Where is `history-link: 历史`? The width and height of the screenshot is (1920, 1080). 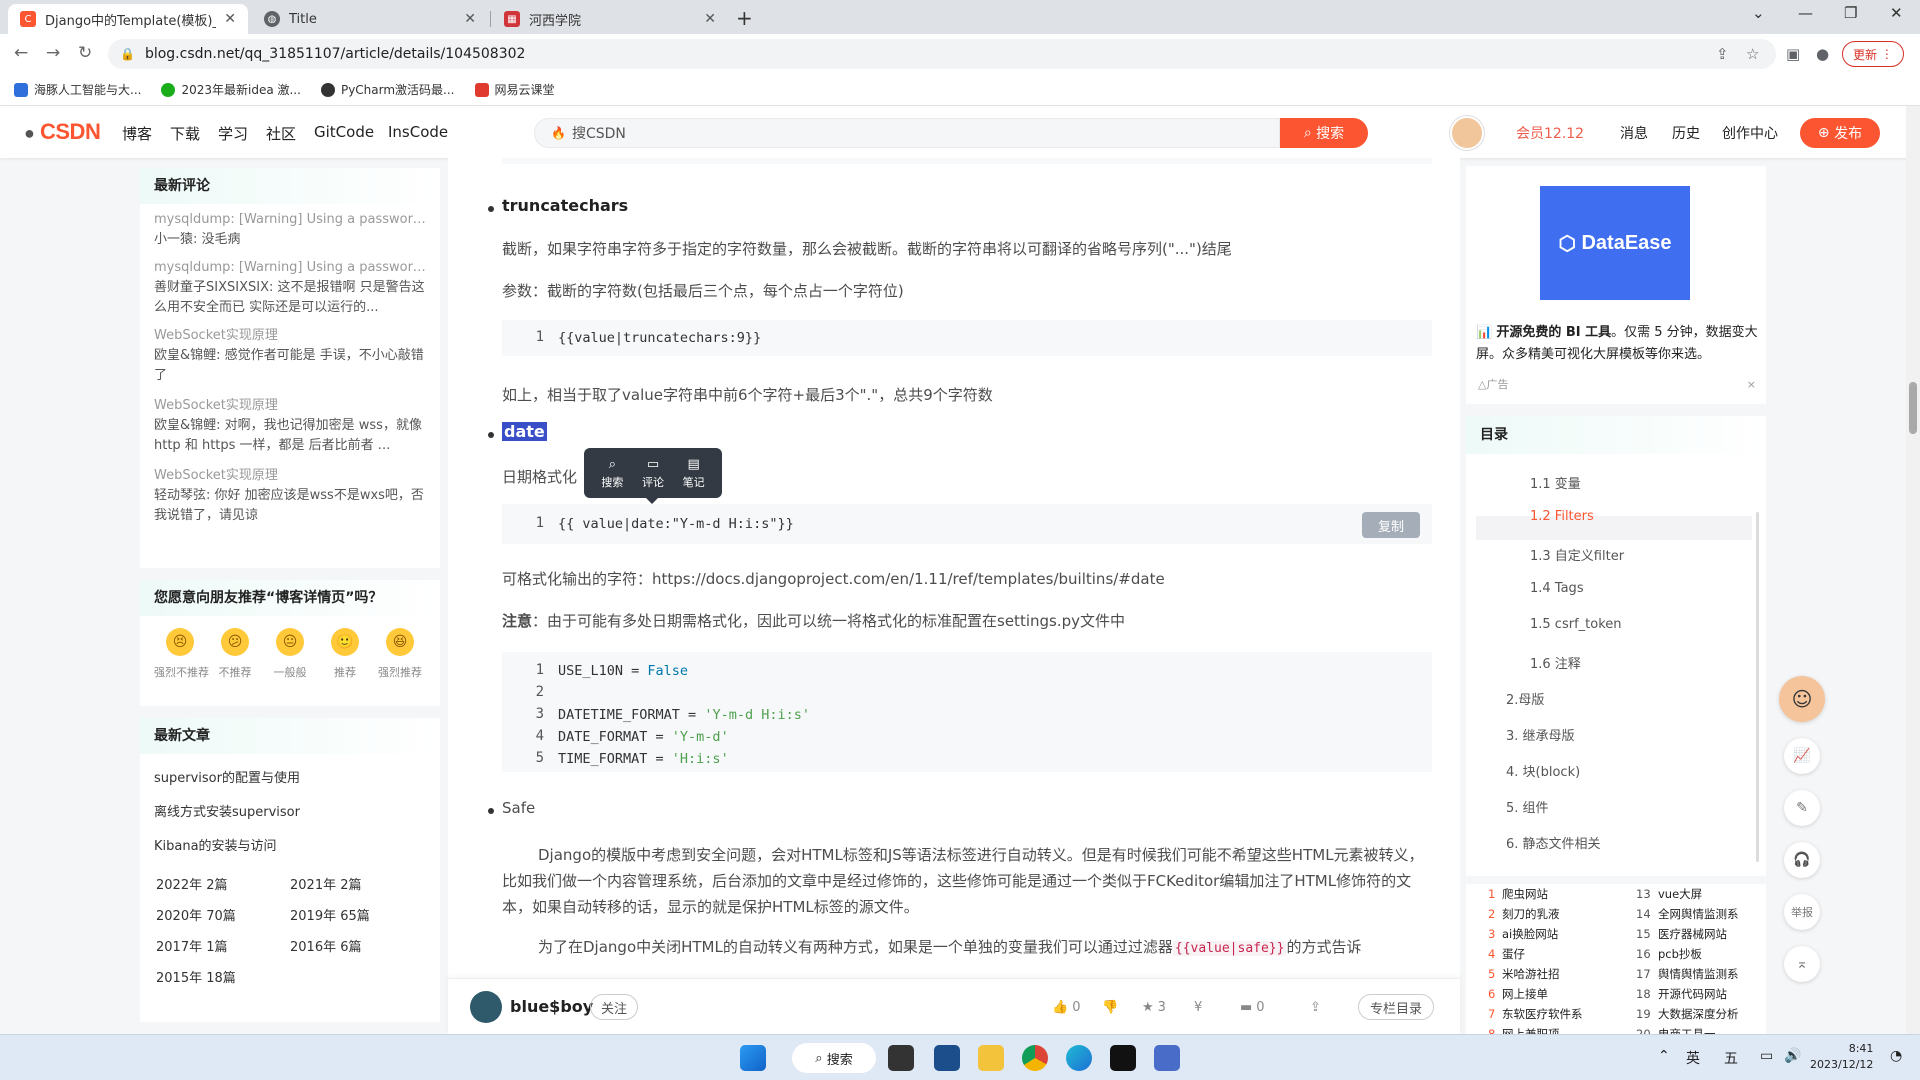
history-link: 历史 is located at coordinates (1686, 133).